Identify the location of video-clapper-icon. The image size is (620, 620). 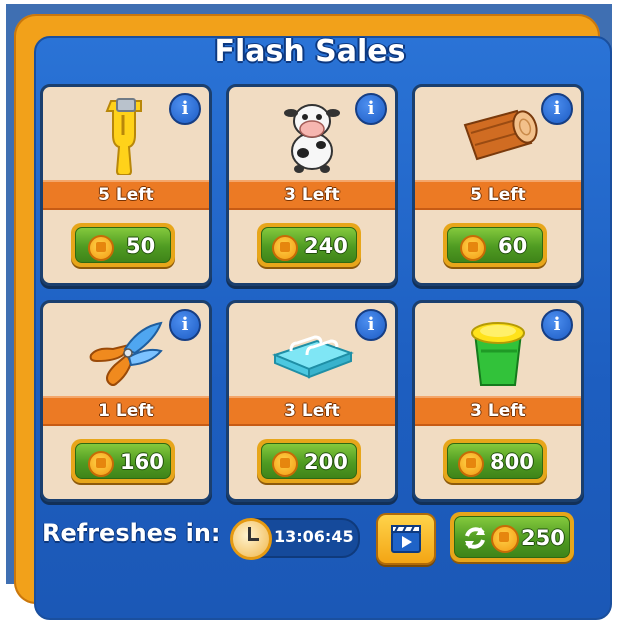
(406, 539).